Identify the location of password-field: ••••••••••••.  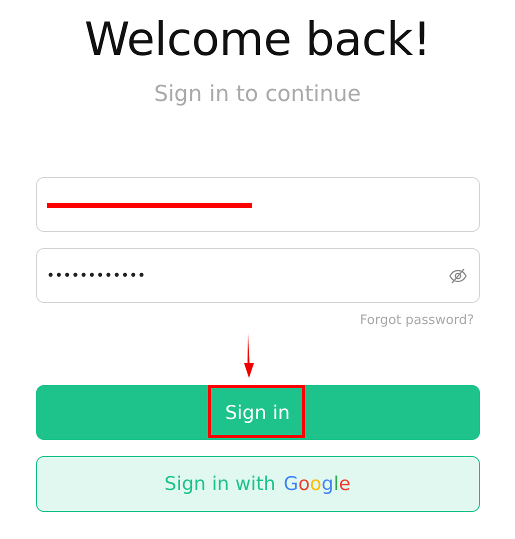
(258, 275).